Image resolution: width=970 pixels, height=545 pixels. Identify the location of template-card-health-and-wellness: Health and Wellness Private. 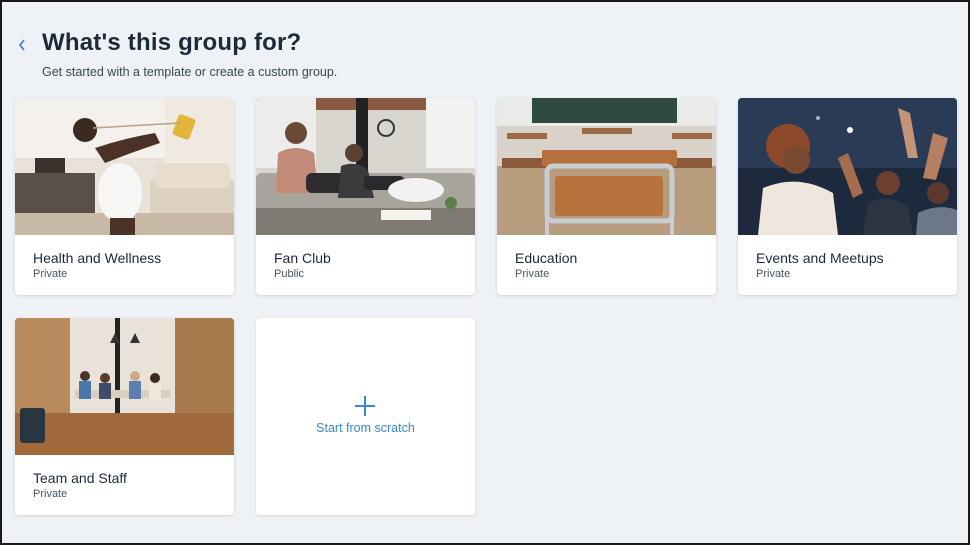
(124, 196).